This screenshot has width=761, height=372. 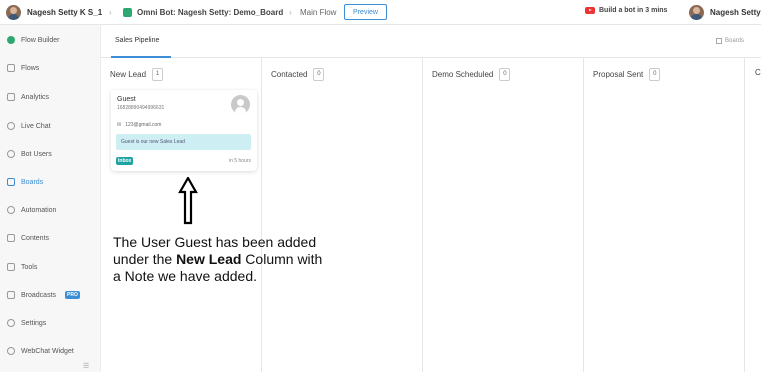 What do you see at coordinates (34, 323) in the screenshot?
I see `sidebar-item-label: Settings` at bounding box center [34, 323].